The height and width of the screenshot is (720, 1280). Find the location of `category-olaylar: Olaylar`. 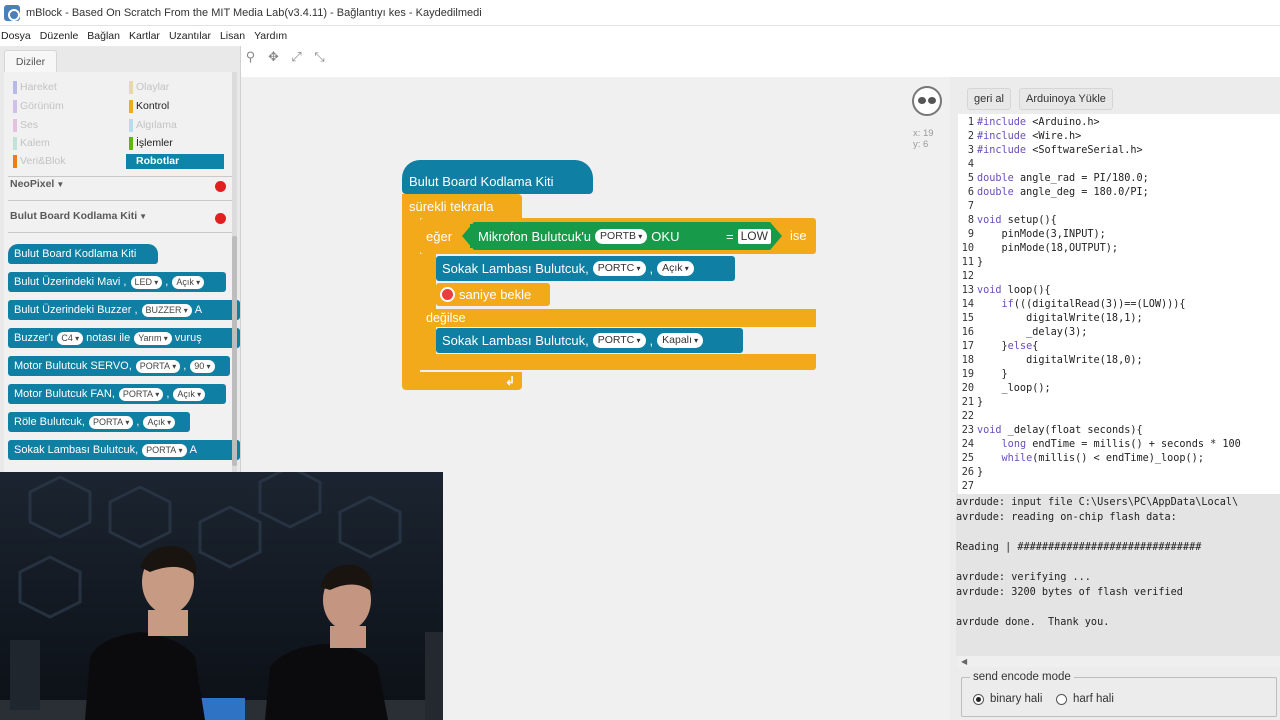

category-olaylar: Olaylar is located at coordinates (147, 87).